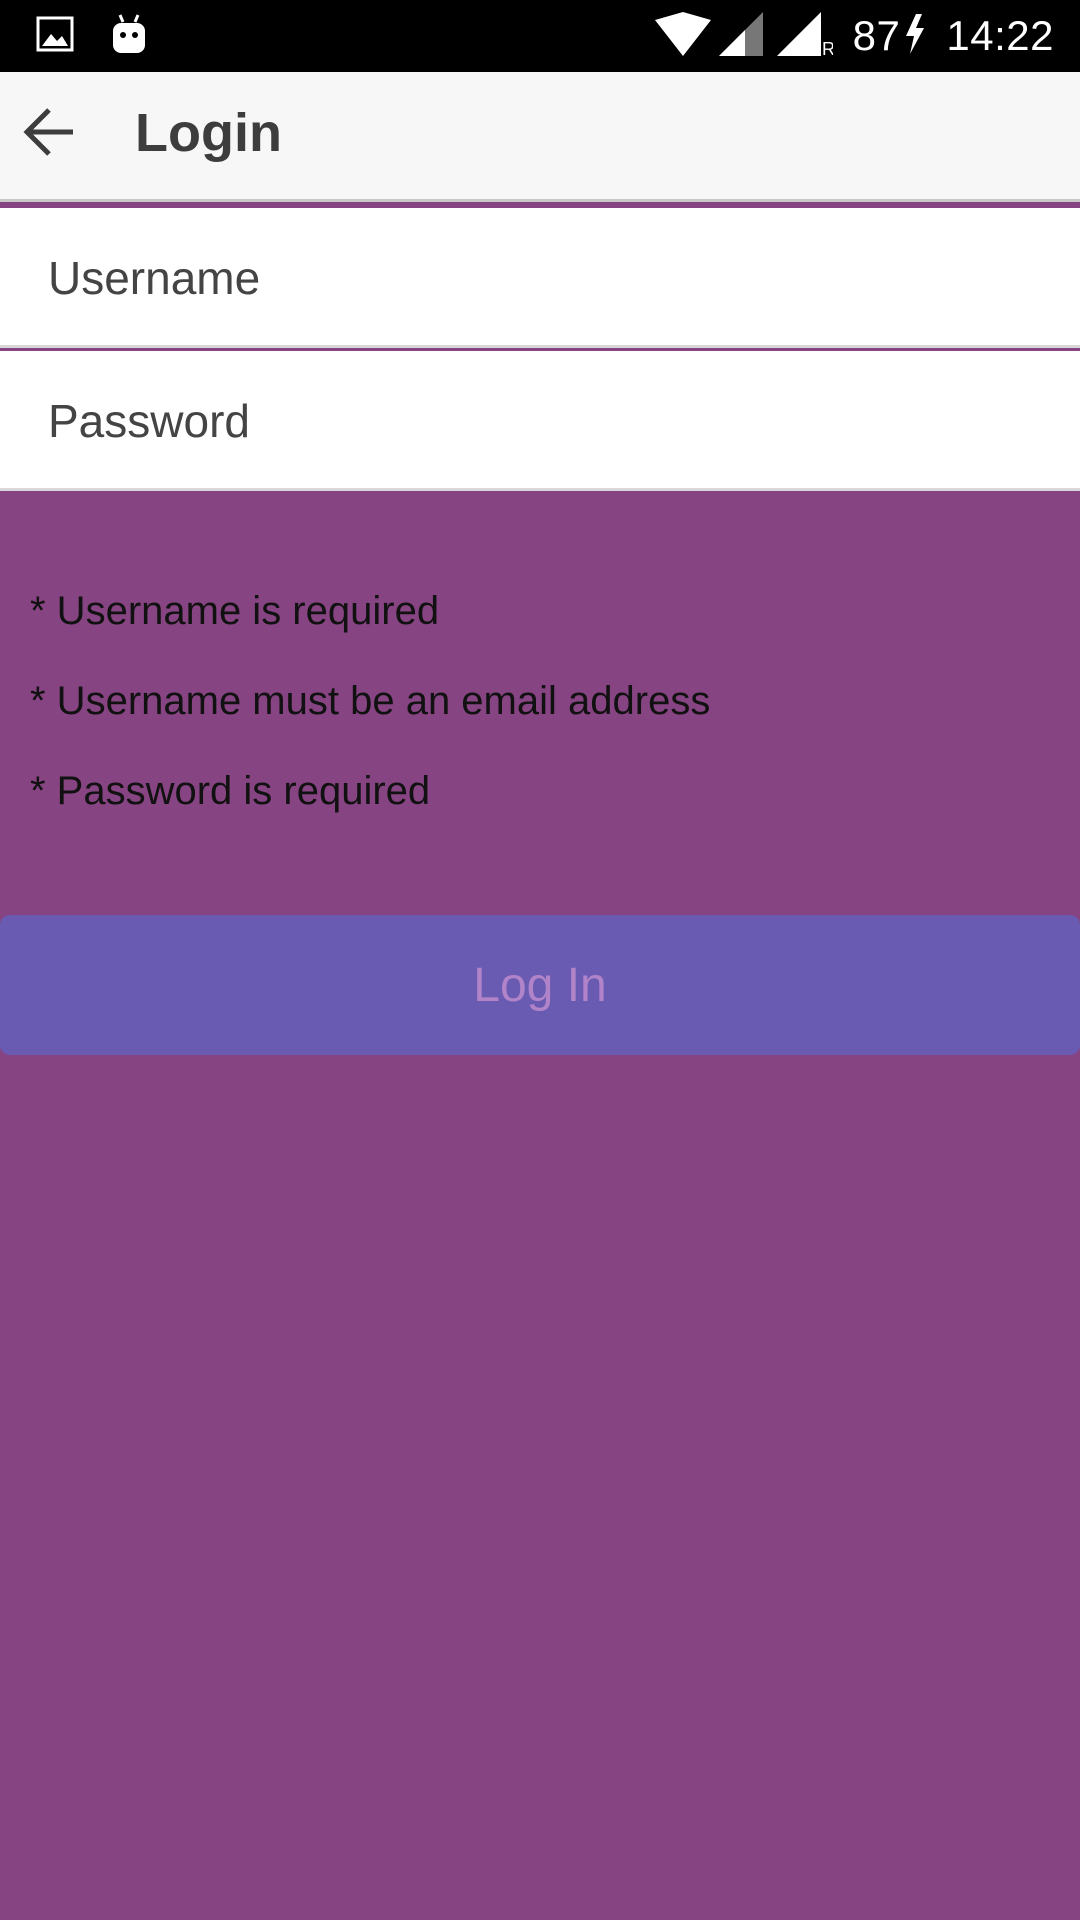 The height and width of the screenshot is (1920, 1080). Describe the element at coordinates (540, 137) in the screenshot. I see `app-bar: Login` at that location.